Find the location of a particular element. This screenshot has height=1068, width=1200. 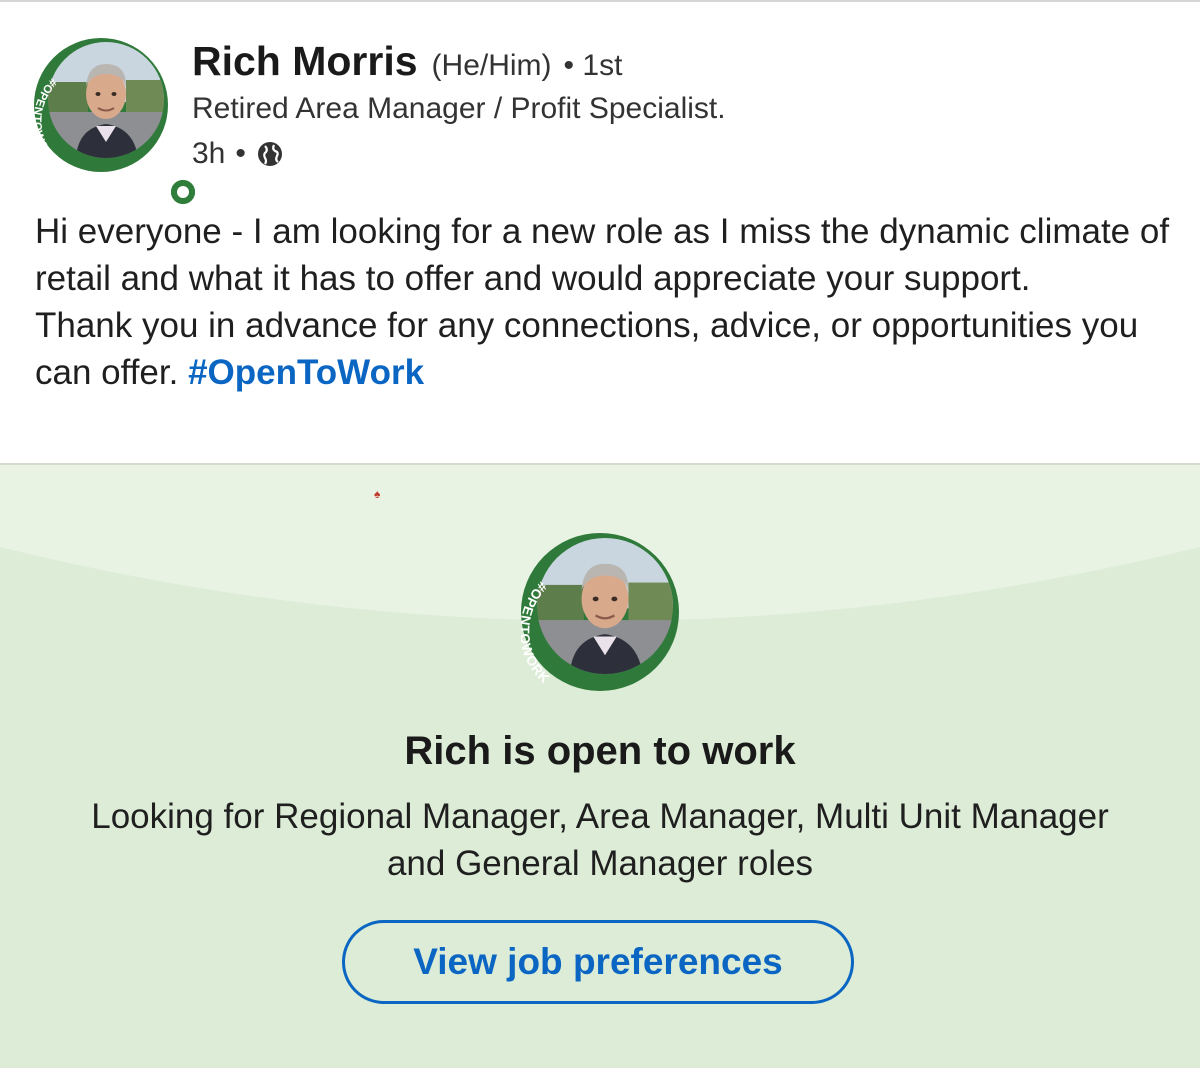

stray-mark: ♠ is located at coordinates (377, 494).